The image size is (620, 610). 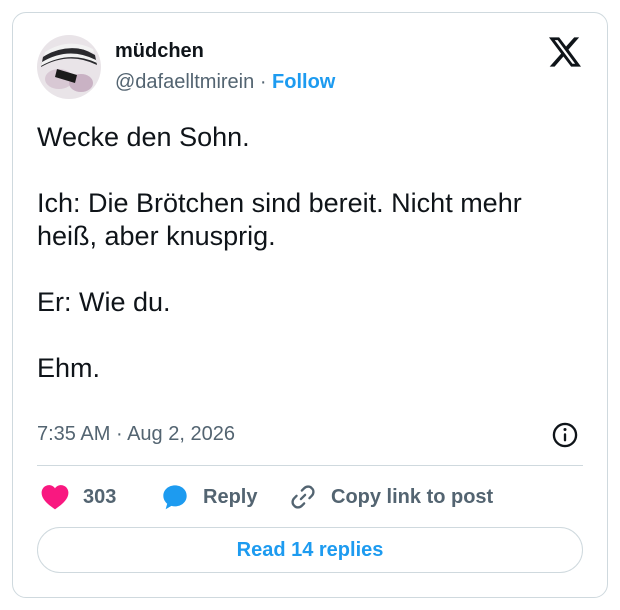 I want to click on speech-bubble-icon, so click(x=175, y=497).